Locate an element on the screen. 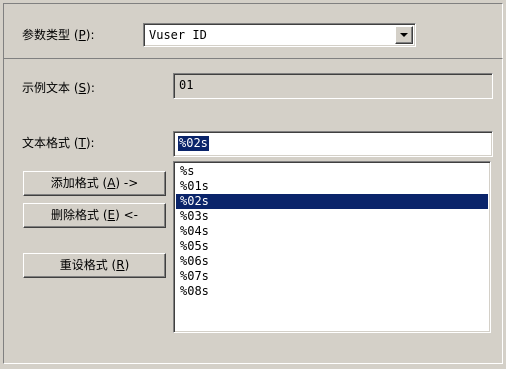  param-type-label: 参数类型 (P): is located at coordinates (58, 35).